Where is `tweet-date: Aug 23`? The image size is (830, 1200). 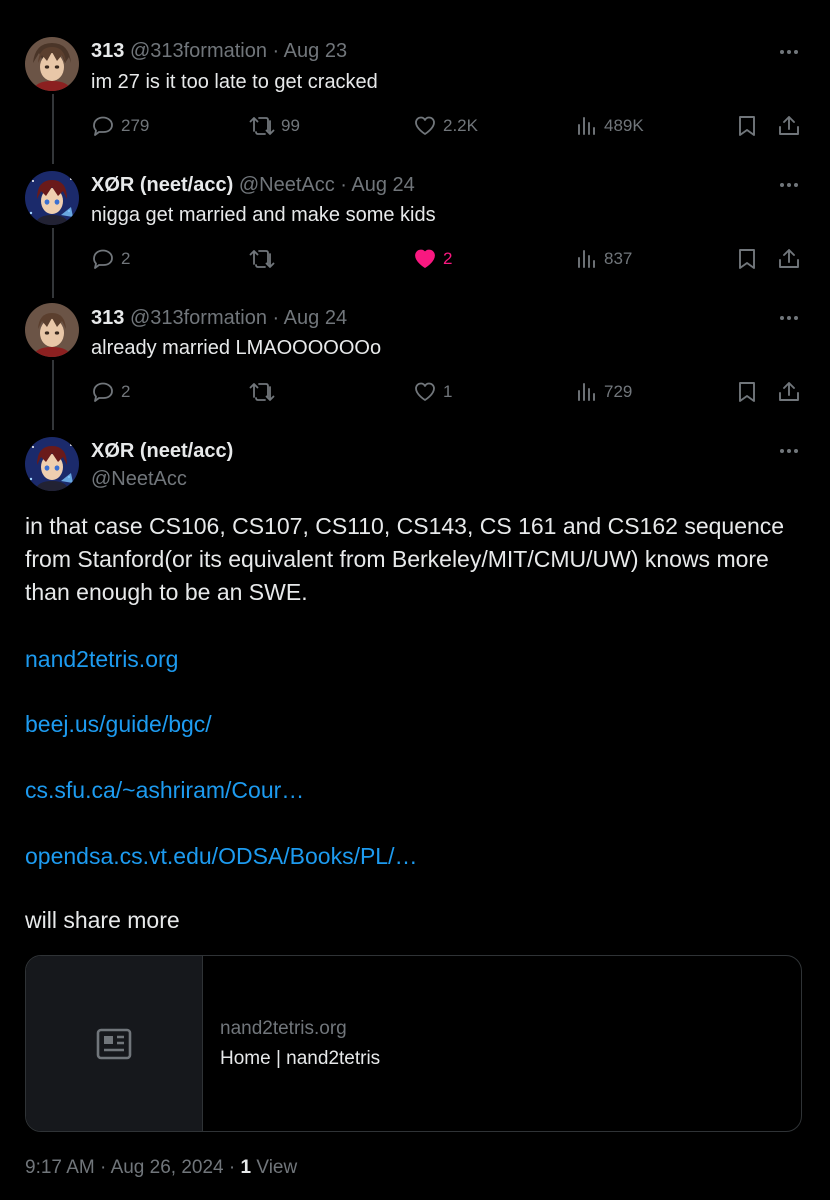
tweet-date: Aug 23 is located at coordinates (315, 51).